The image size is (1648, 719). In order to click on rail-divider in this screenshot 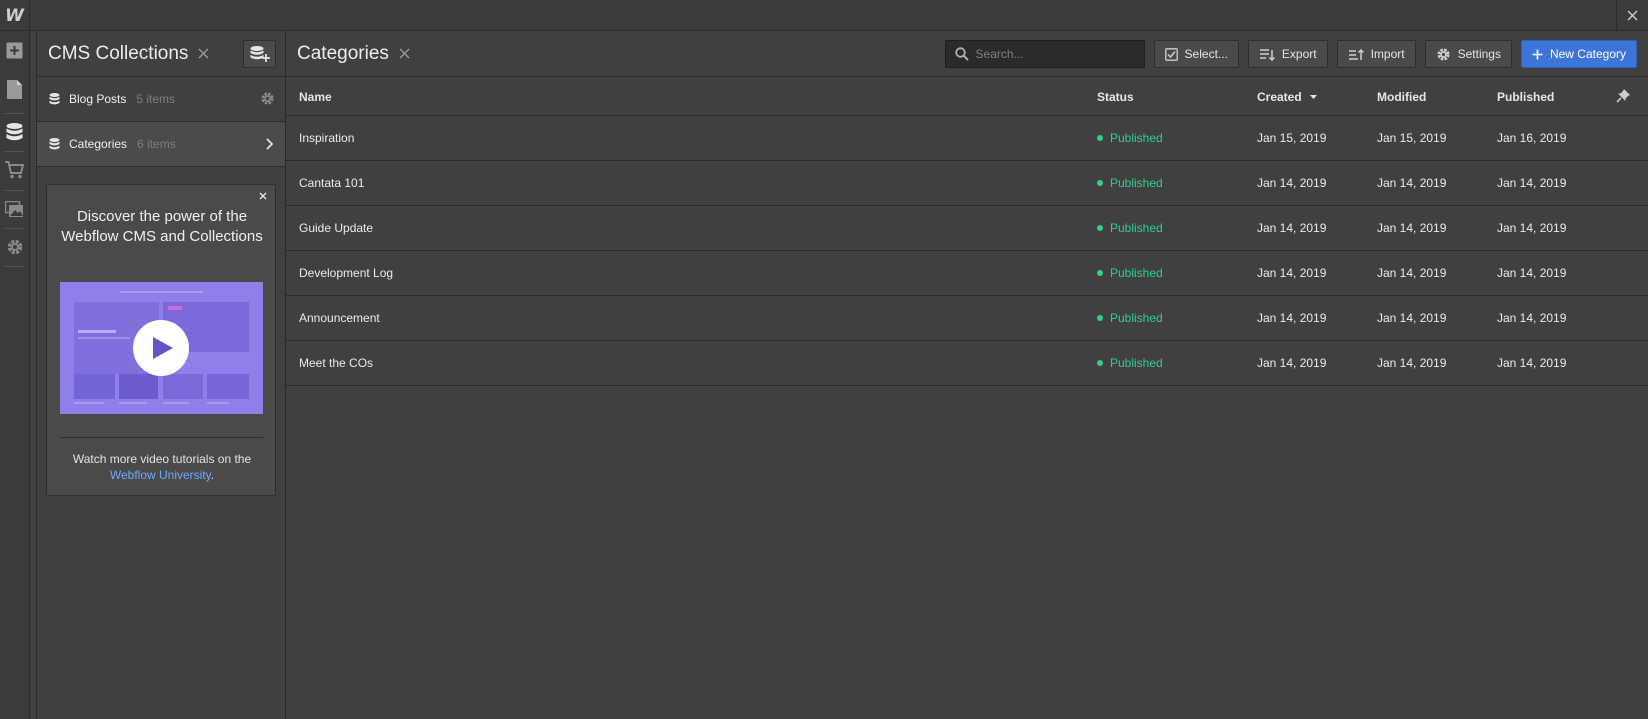, I will do `click(14, 266)`.